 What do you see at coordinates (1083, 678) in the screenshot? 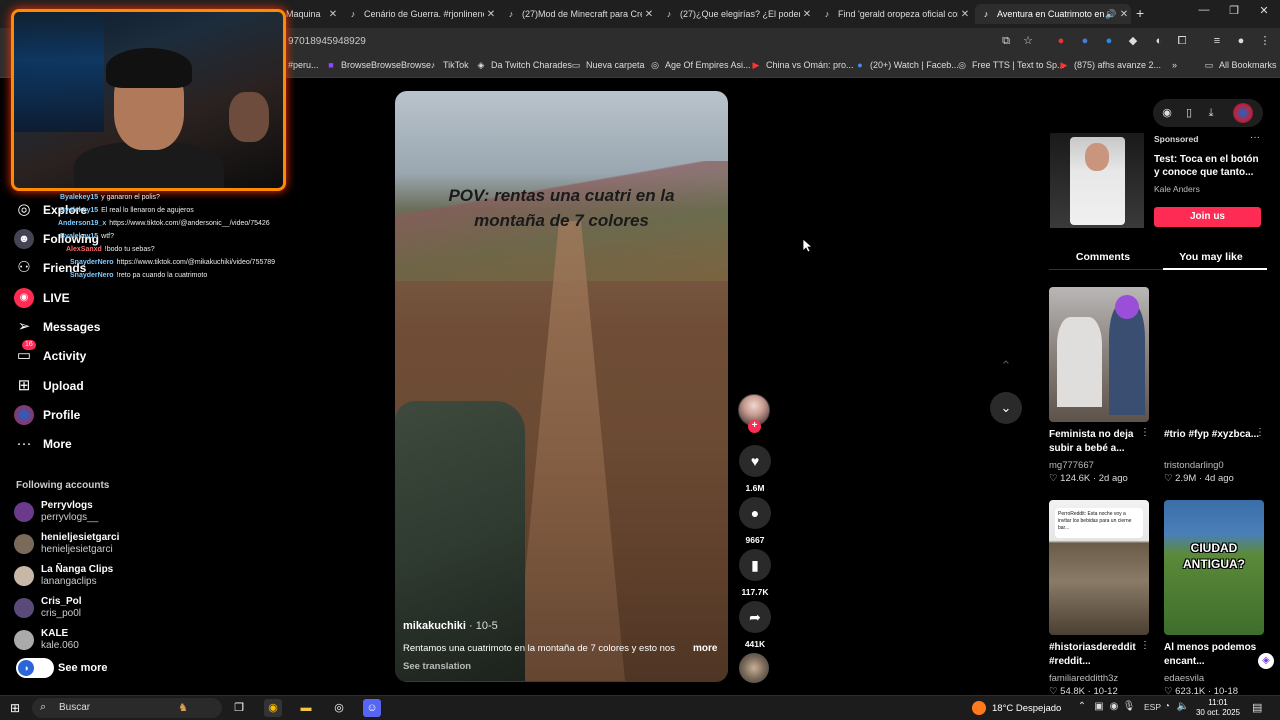
I see `video-card-author: familiaredditth3z` at bounding box center [1083, 678].